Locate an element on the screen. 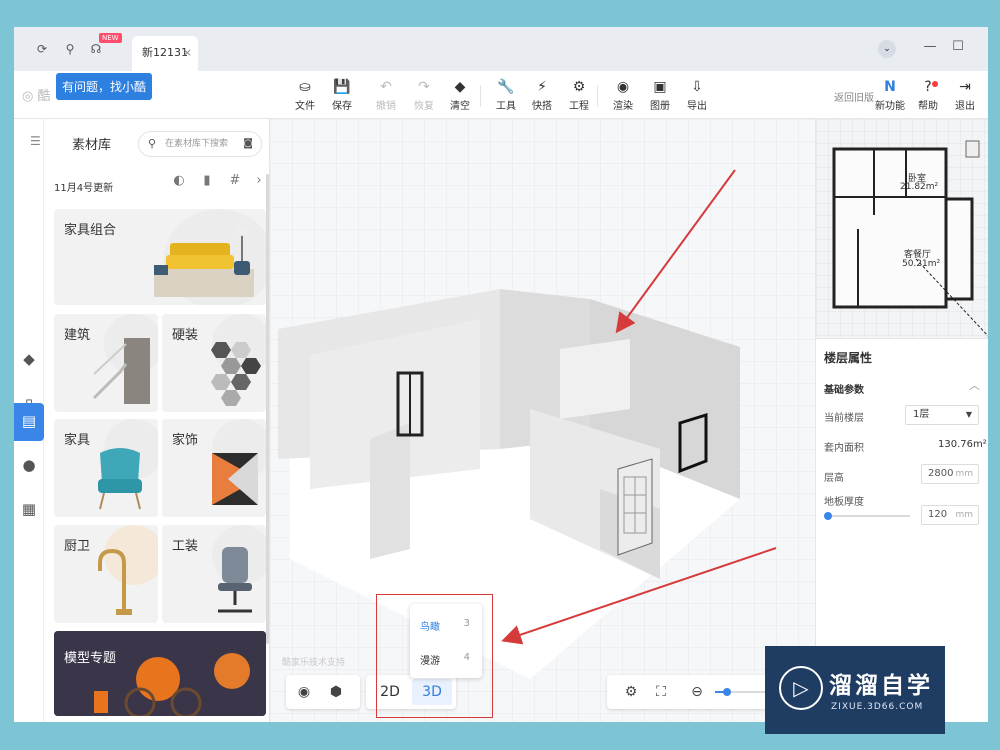 The width and height of the screenshot is (1000, 750). minimize-button: — is located at coordinates (930, 46).